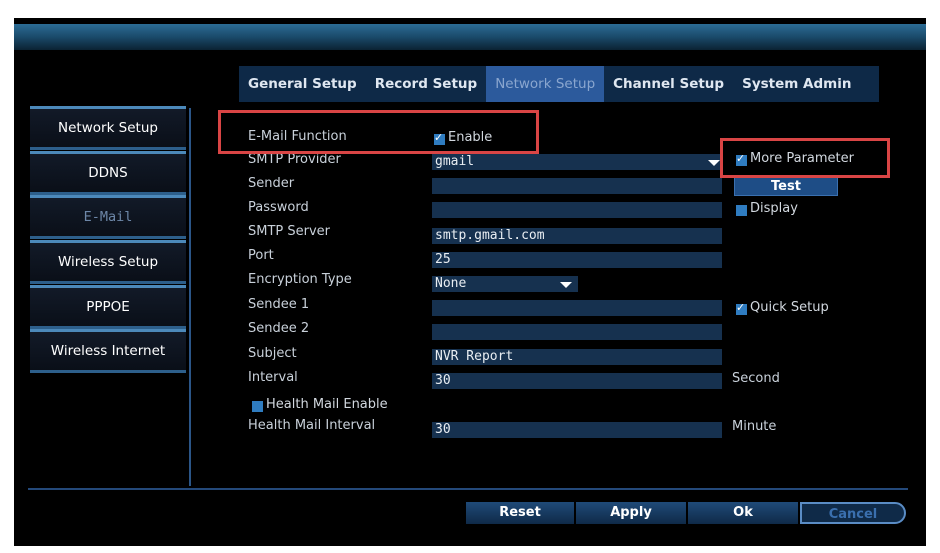  Describe the element at coordinates (327, 404) in the screenshot. I see `health-mail-enable-label: Health Mail Enable` at that location.